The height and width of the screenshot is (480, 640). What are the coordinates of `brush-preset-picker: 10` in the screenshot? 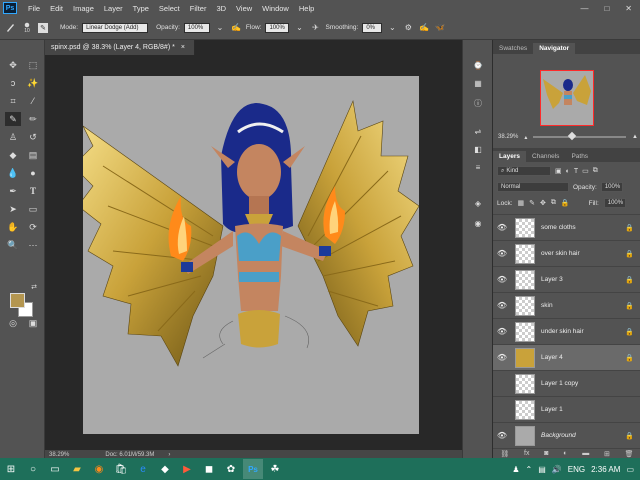 It's located at (27, 28).